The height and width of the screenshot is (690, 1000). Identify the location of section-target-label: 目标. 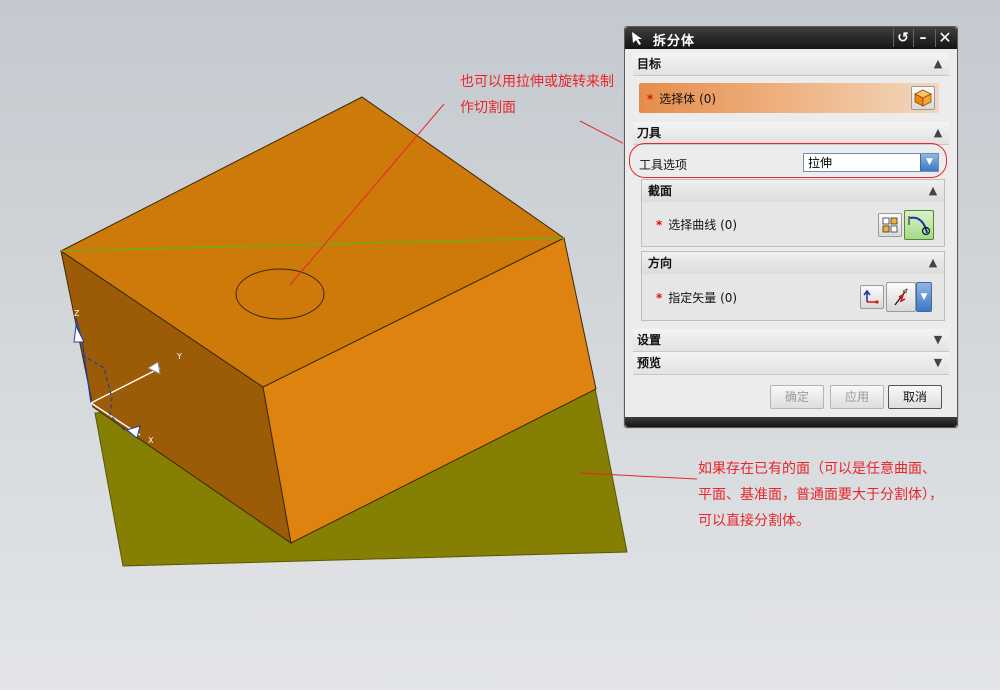
(649, 64).